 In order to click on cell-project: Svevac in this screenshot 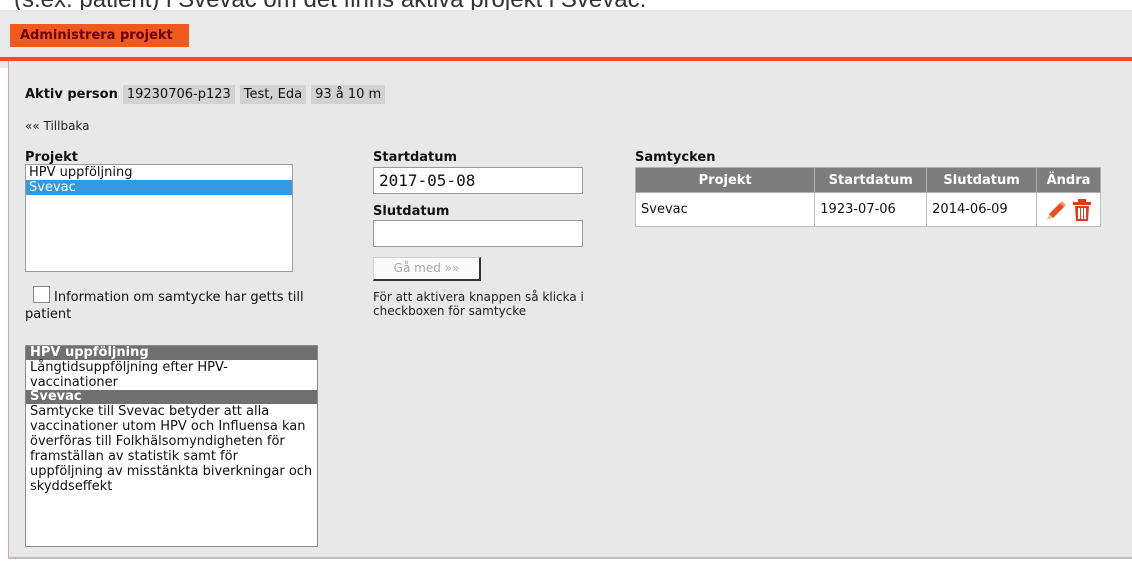, I will do `click(725, 209)`.